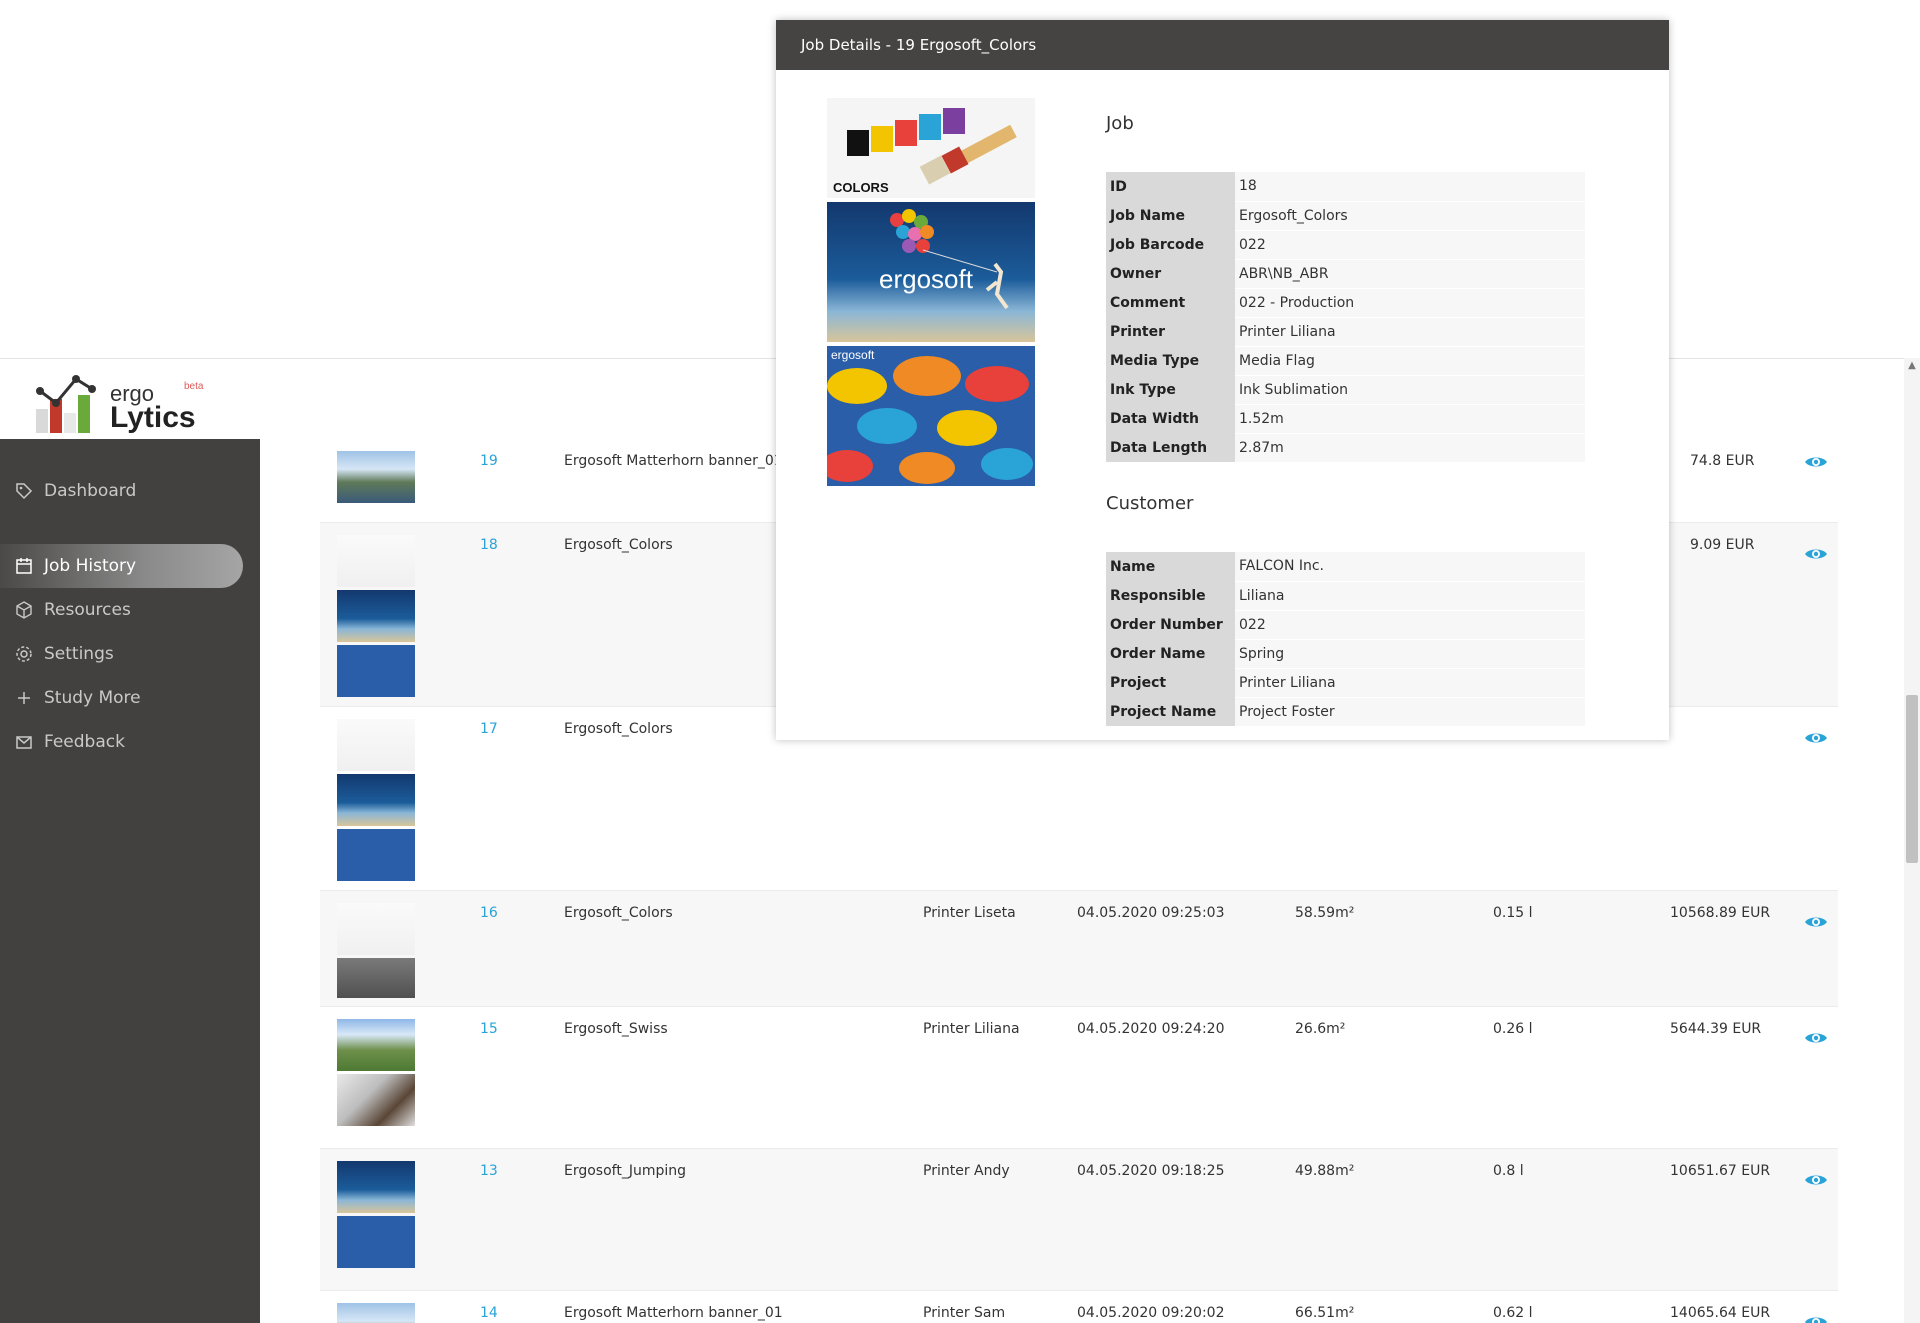 This screenshot has width=1920, height=1323. Describe the element at coordinates (1170, 244) in the screenshot. I see `field-label: Job Barcode` at that location.